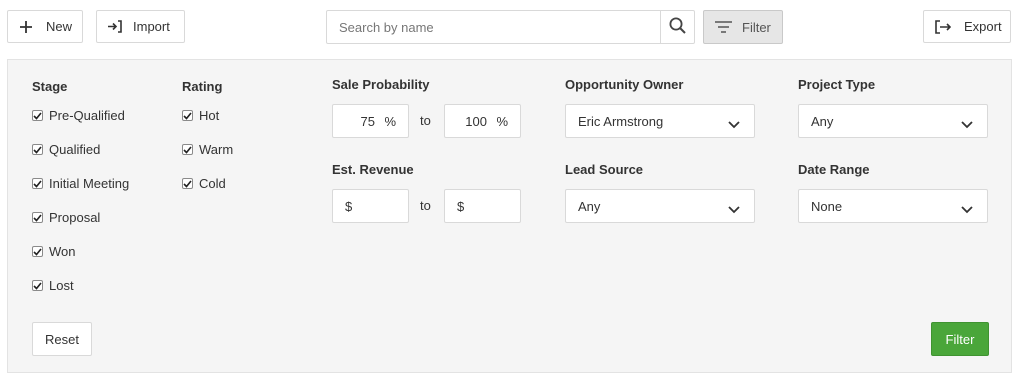  I want to click on rating-checkbox-warm: Warm, so click(207, 149).